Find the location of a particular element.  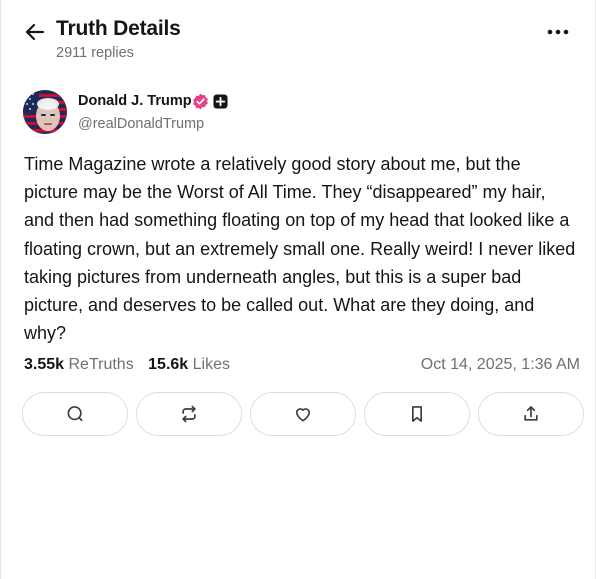

page-header: Truth Details 2911 replies is located at coordinates (298, 39).